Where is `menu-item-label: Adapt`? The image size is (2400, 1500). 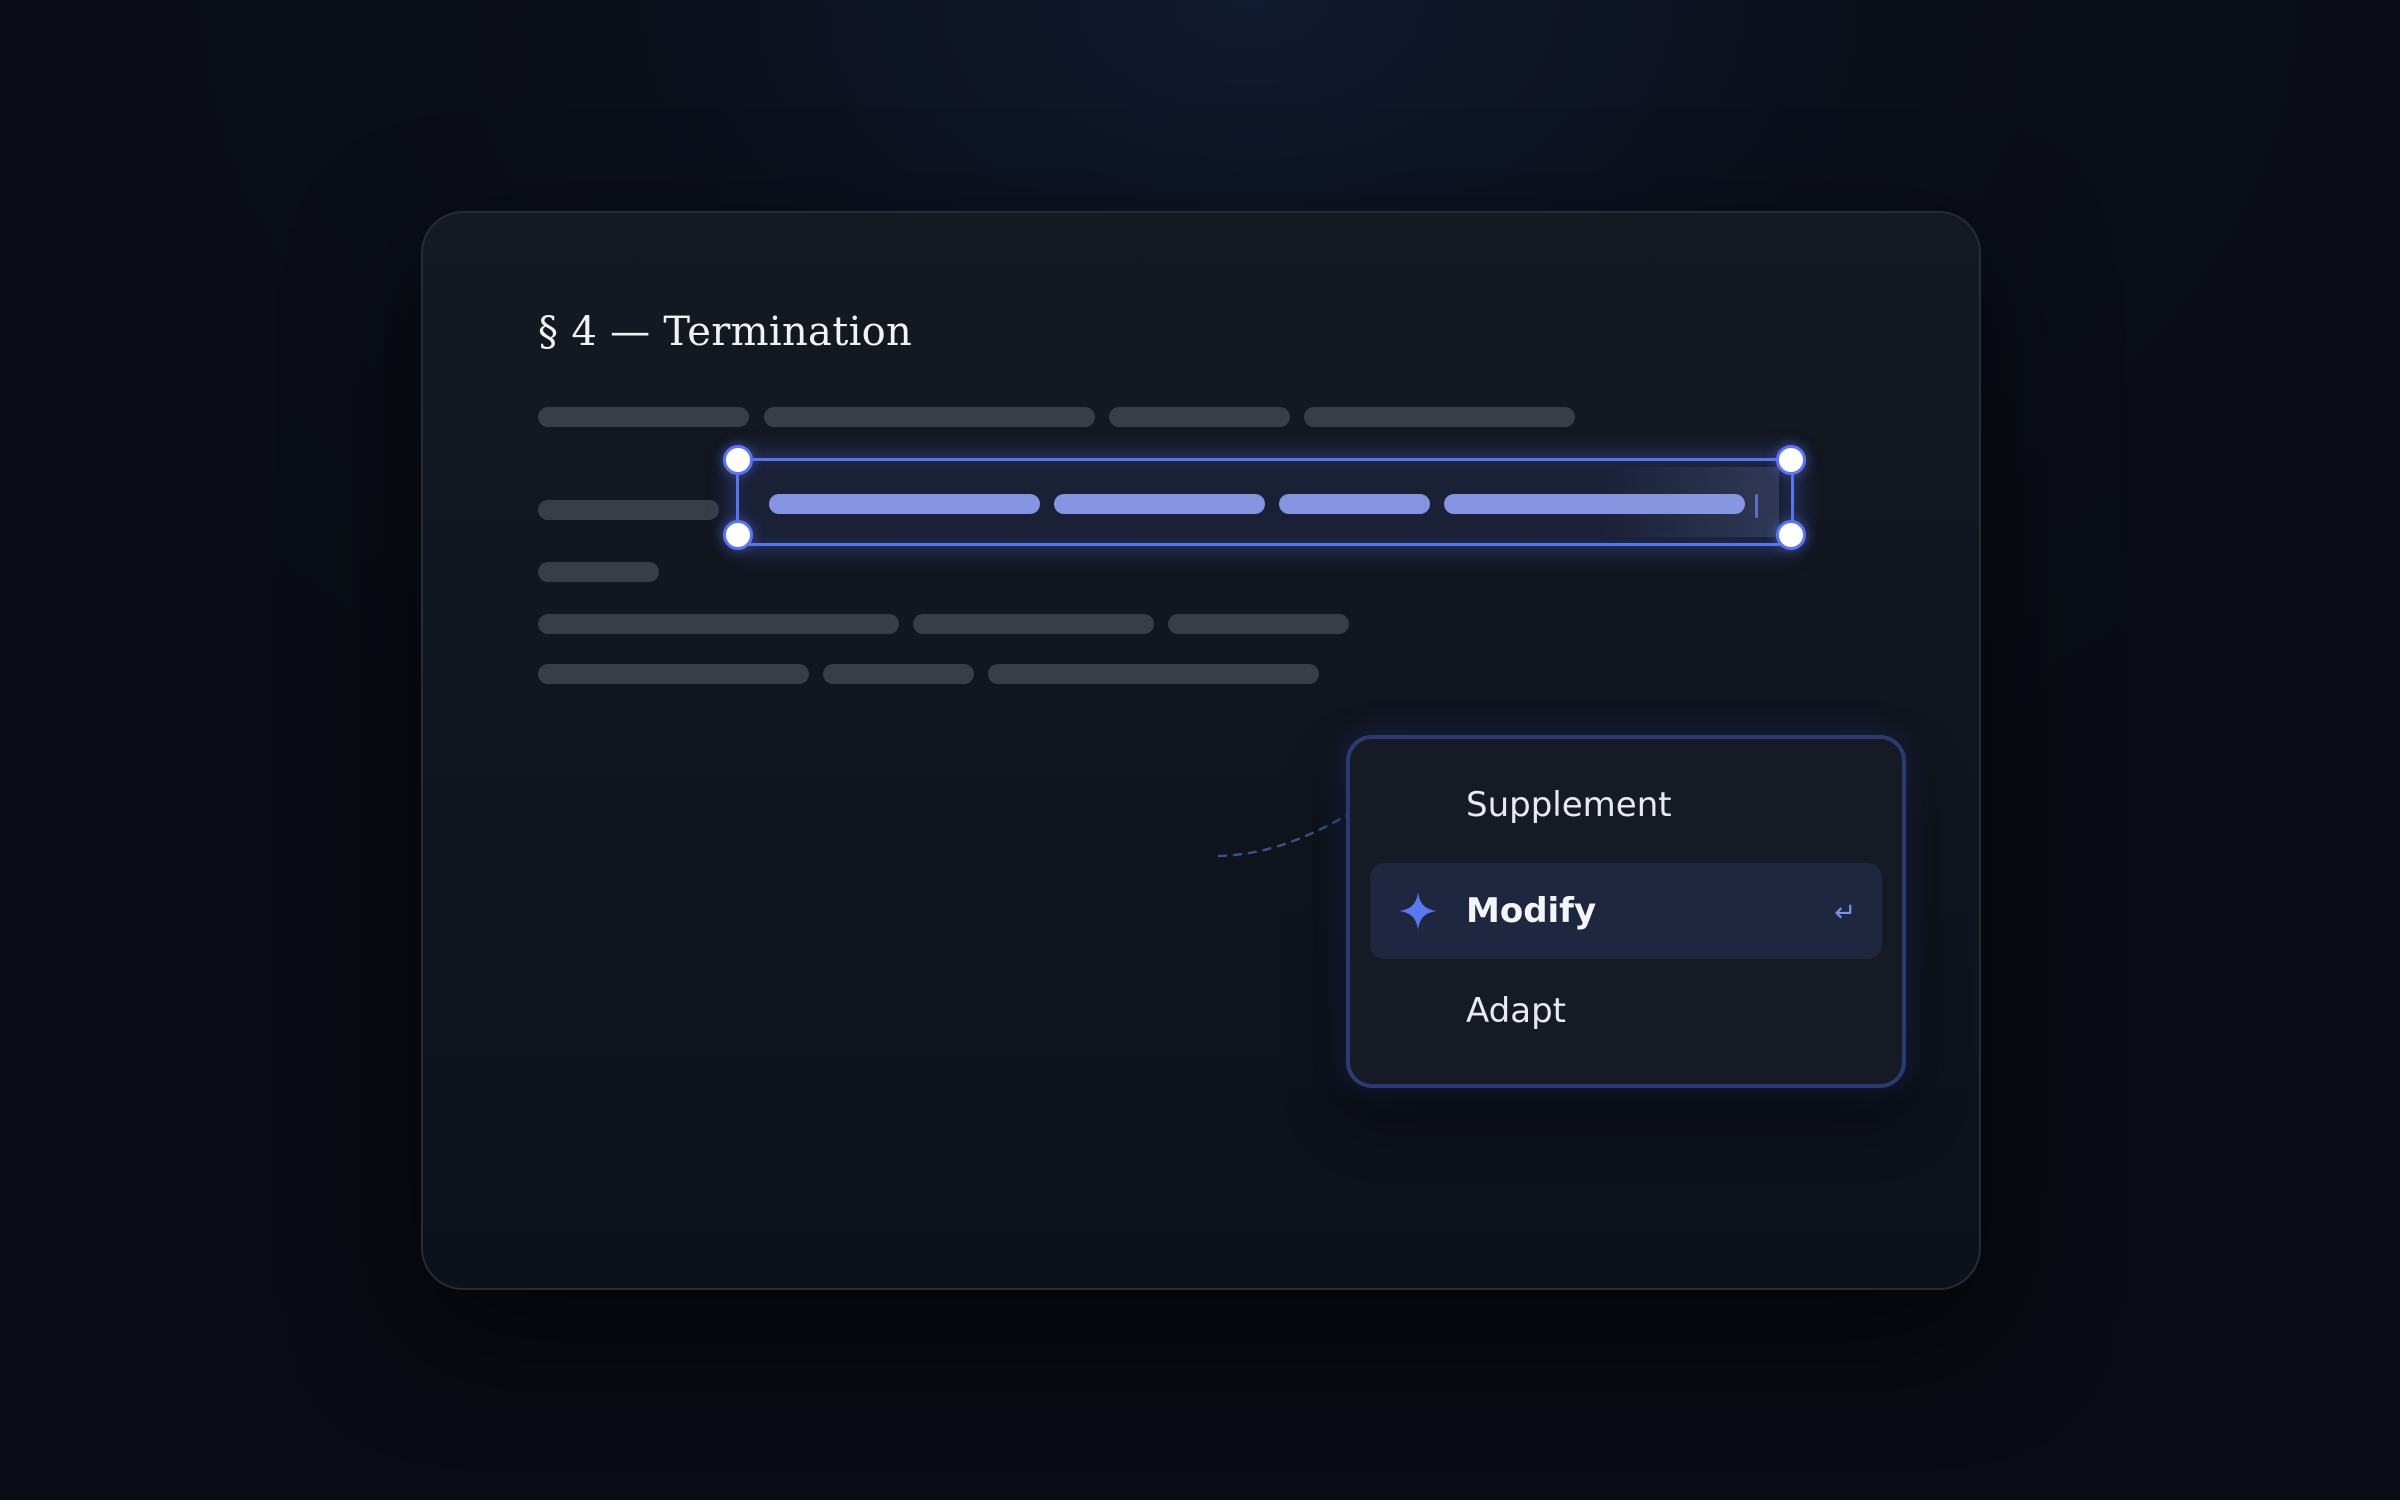 menu-item-label: Adapt is located at coordinates (1516, 1011).